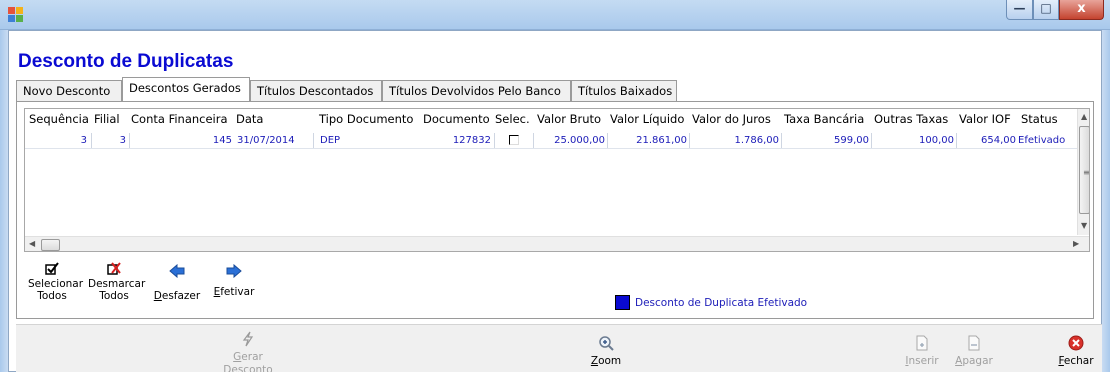 The height and width of the screenshot is (372, 1110). I want to click on minimize-icon: —, so click(1019, 8).